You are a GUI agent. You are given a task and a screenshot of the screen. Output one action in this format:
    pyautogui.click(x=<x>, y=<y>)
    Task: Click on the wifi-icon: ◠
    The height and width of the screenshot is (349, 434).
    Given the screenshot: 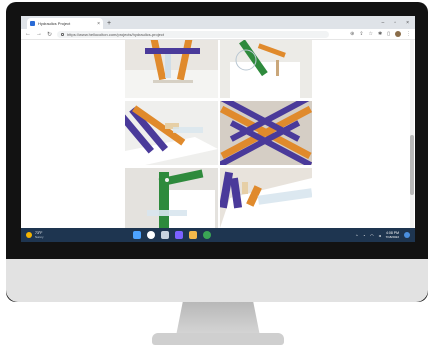 What is the action you would take?
    pyautogui.click(x=372, y=235)
    